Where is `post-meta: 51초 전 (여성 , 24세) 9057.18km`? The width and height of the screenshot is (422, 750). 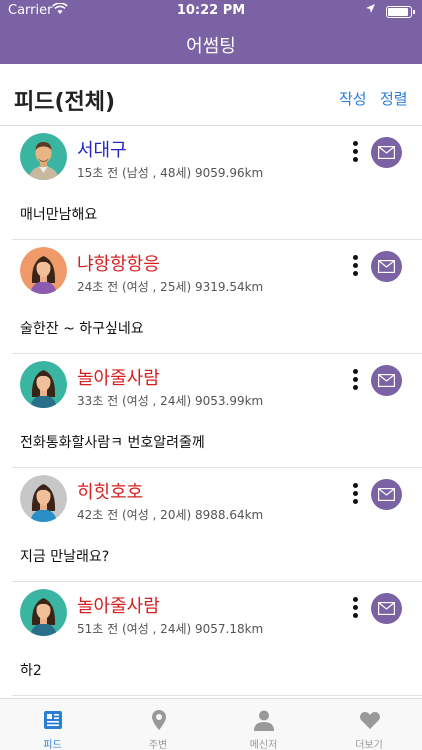
post-meta: 51초 전 (여성 , 24세) 9057.18km is located at coordinates (170, 629).